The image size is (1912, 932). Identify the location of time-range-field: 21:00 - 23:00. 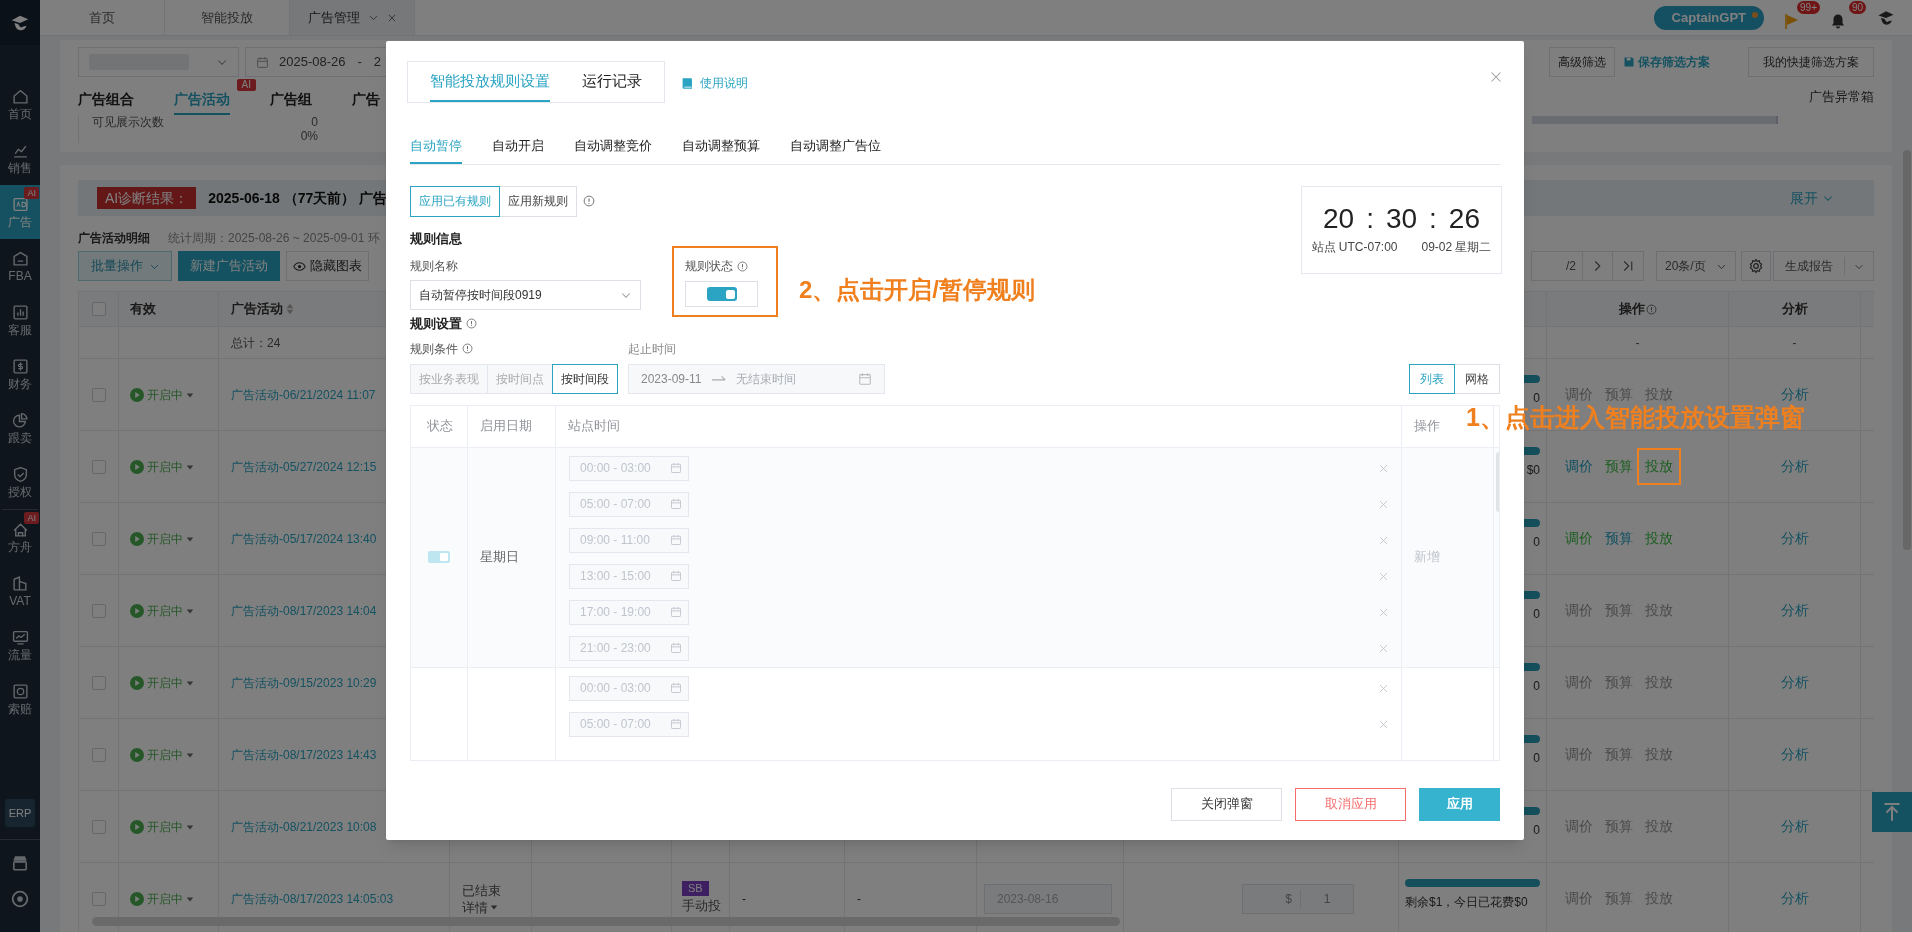
(629, 648).